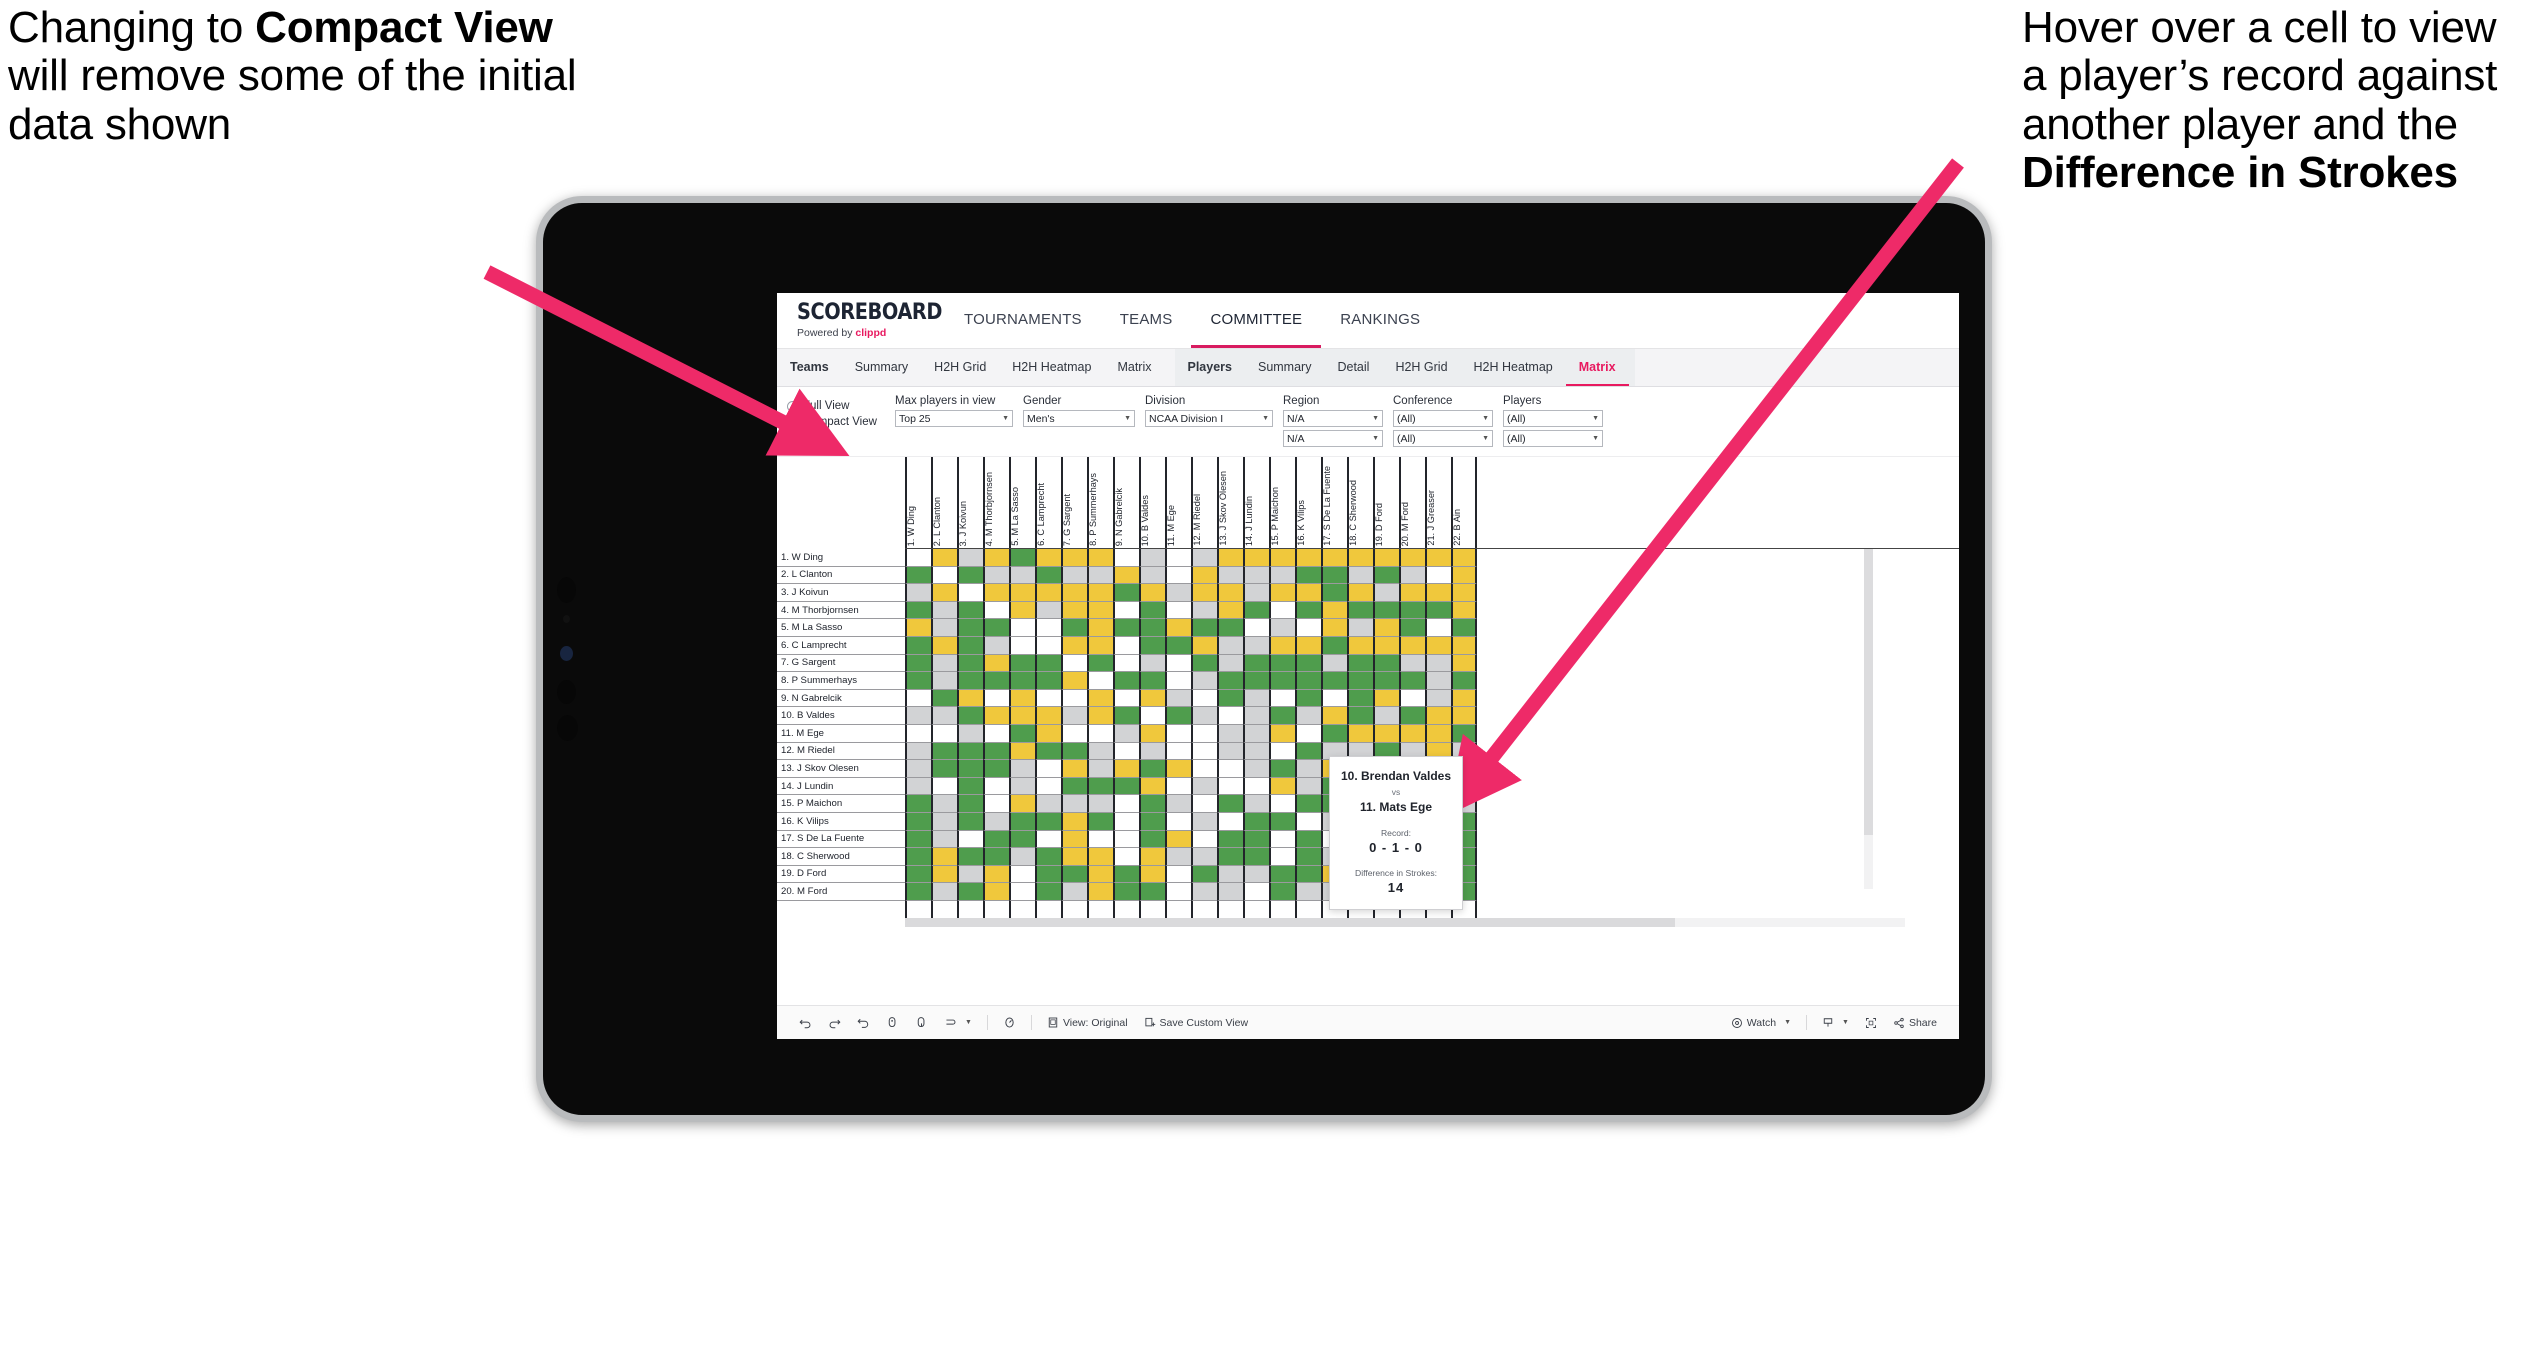 This screenshot has width=2521, height=1356. What do you see at coordinates (809, 367) in the screenshot?
I see `tab-teams: Teams` at bounding box center [809, 367].